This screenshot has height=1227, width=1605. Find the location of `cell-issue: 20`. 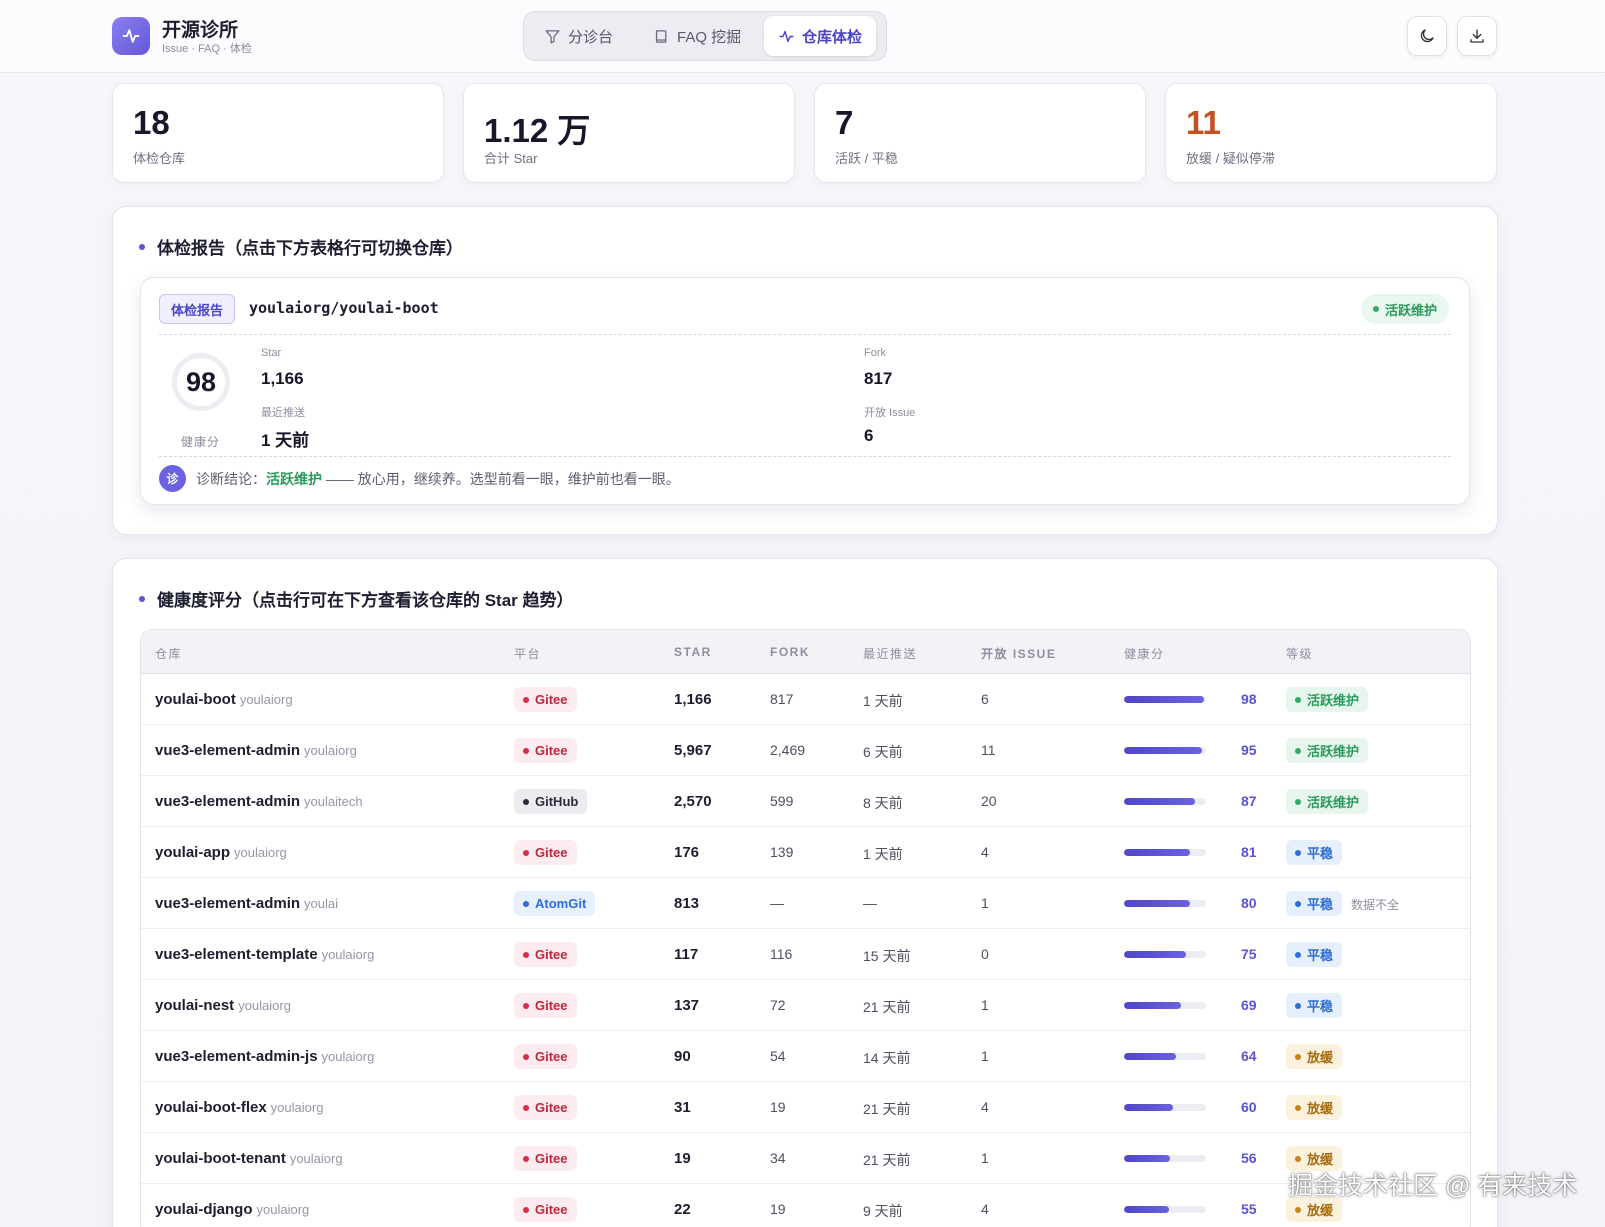

cell-issue: 20 is located at coordinates (989, 801).